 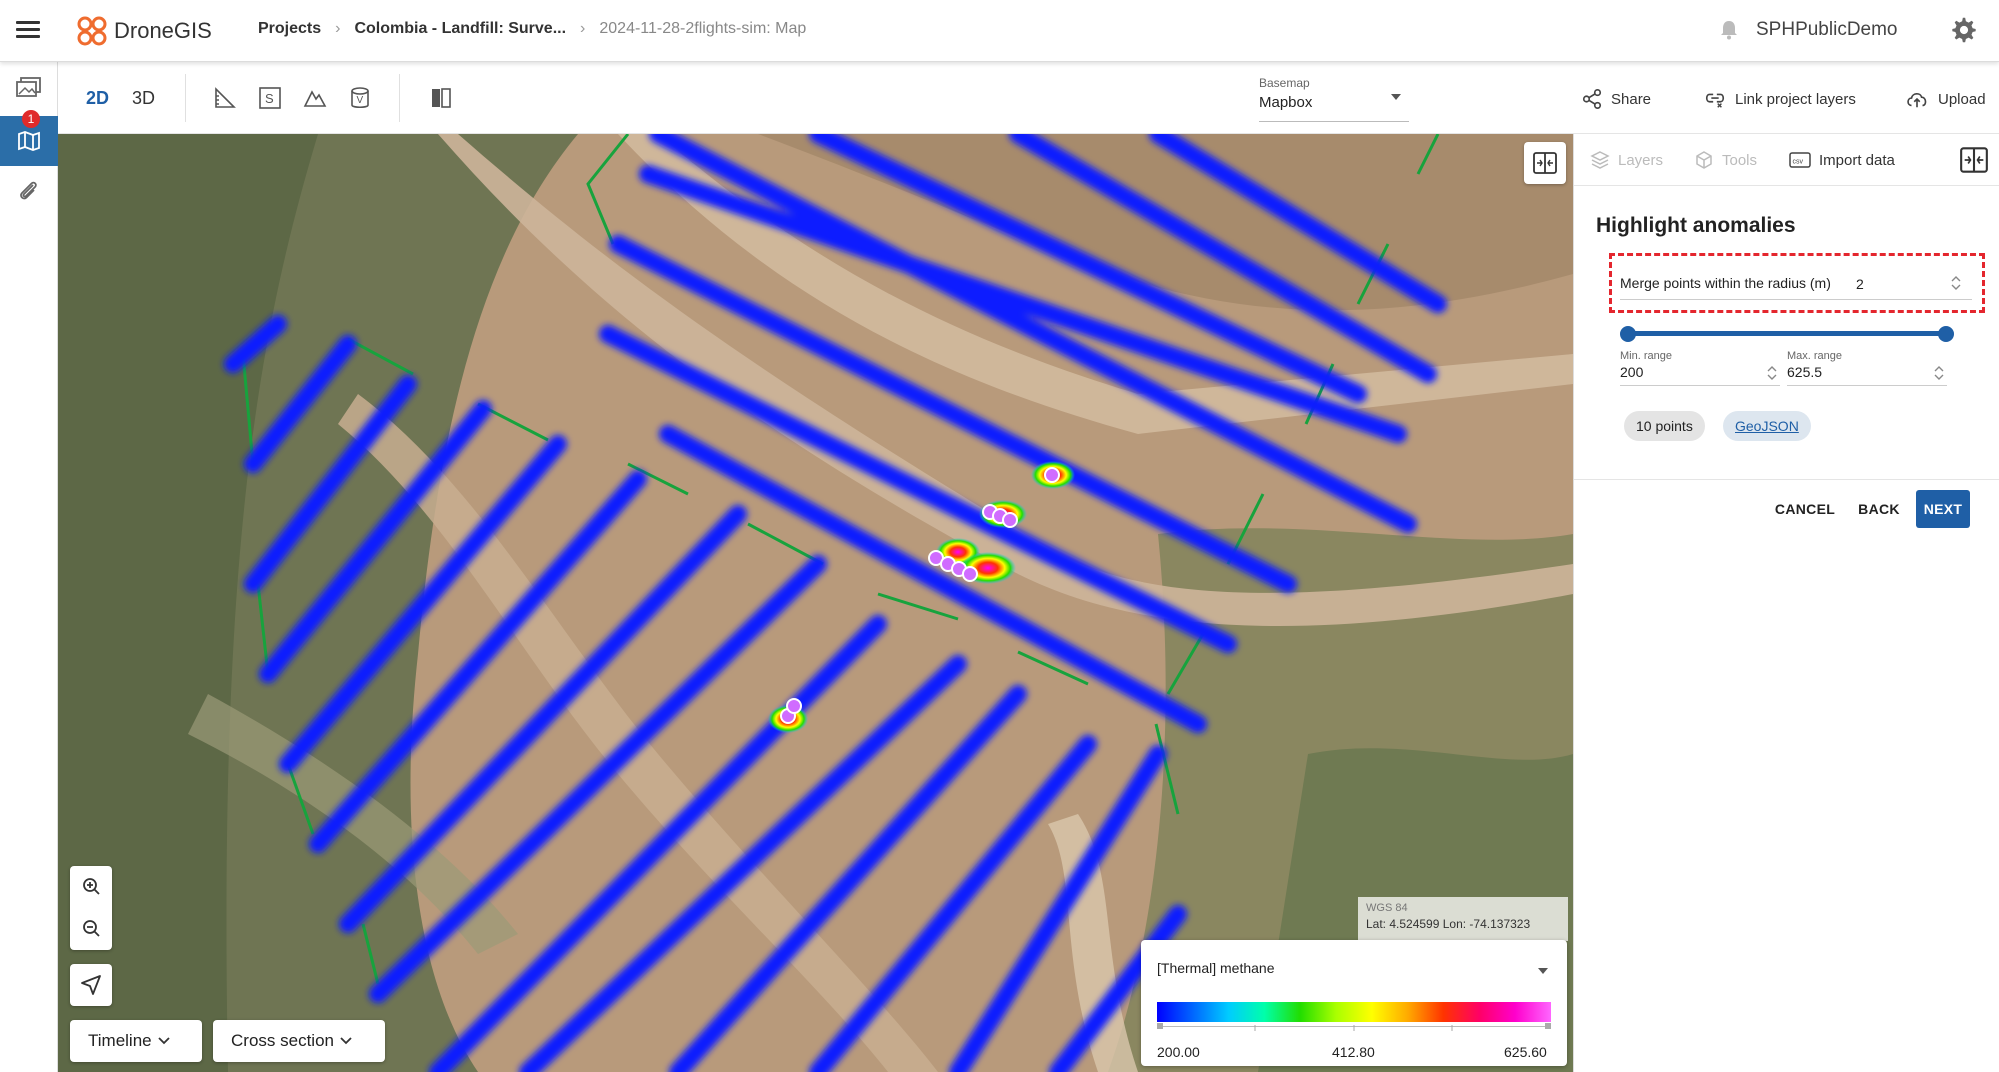 I want to click on rail-attachments, so click(x=29, y=191).